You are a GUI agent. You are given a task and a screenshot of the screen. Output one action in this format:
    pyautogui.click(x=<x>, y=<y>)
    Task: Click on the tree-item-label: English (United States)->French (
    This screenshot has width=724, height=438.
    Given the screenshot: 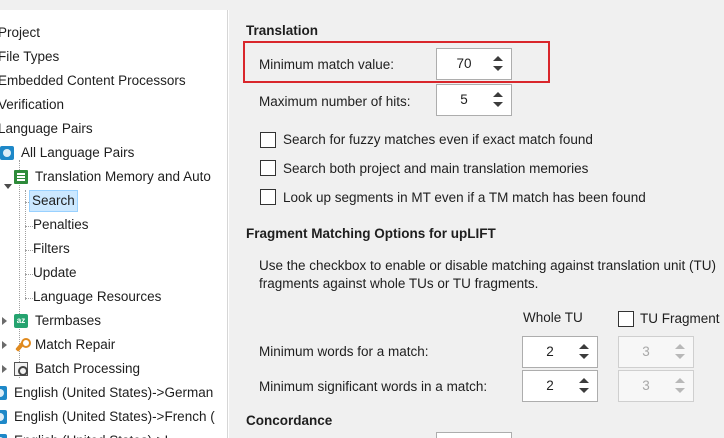 What is the action you would take?
    pyautogui.click(x=114, y=416)
    